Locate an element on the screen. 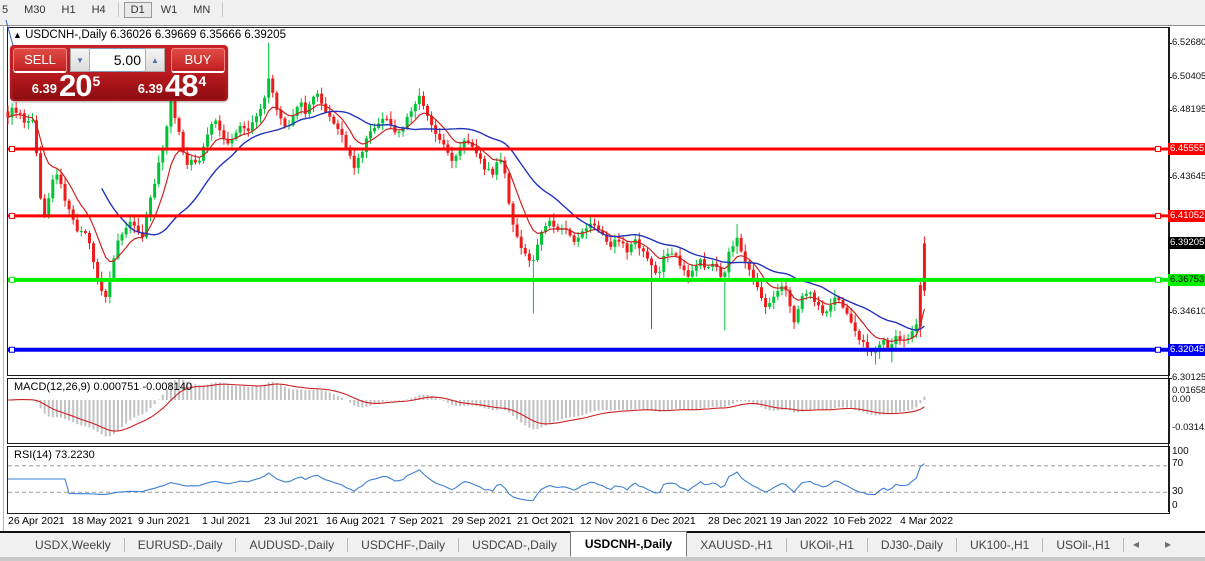 Image resolution: width=1205 pixels, height=561 pixels. date-axis-label: 10 Feb 2022 is located at coordinates (862, 521).